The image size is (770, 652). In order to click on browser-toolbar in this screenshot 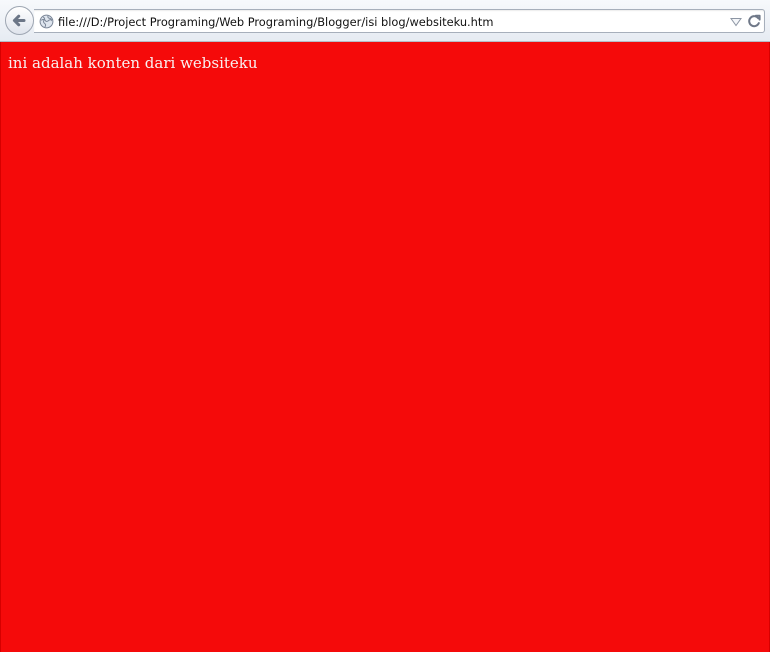, I will do `click(385, 21)`.